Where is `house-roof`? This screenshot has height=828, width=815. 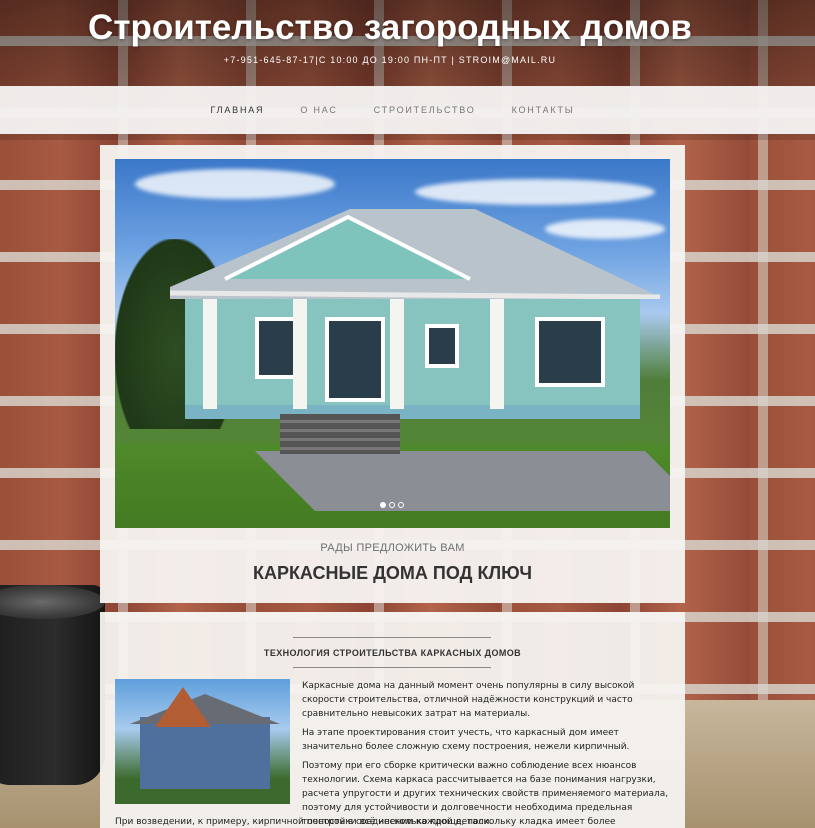 house-roof is located at coordinates (415, 254).